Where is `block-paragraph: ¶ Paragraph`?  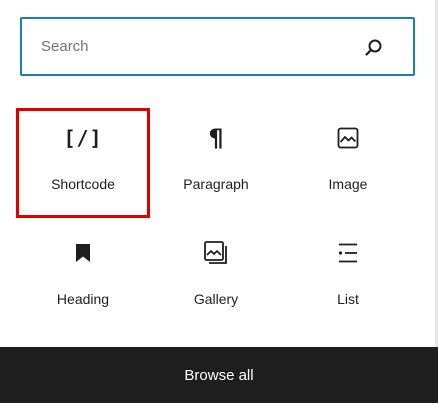 block-paragraph: ¶ Paragraph is located at coordinates (216, 163).